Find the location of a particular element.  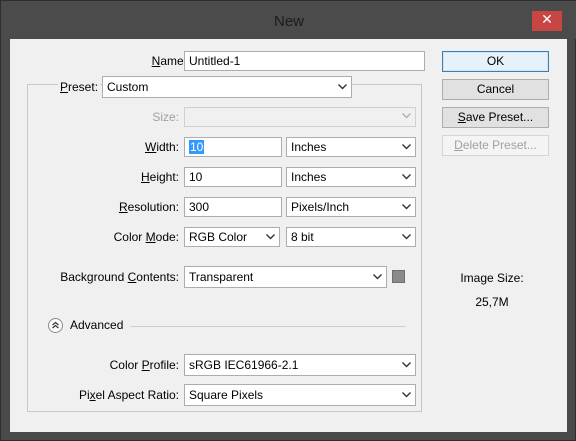

height-label: Height: is located at coordinates (159, 177).